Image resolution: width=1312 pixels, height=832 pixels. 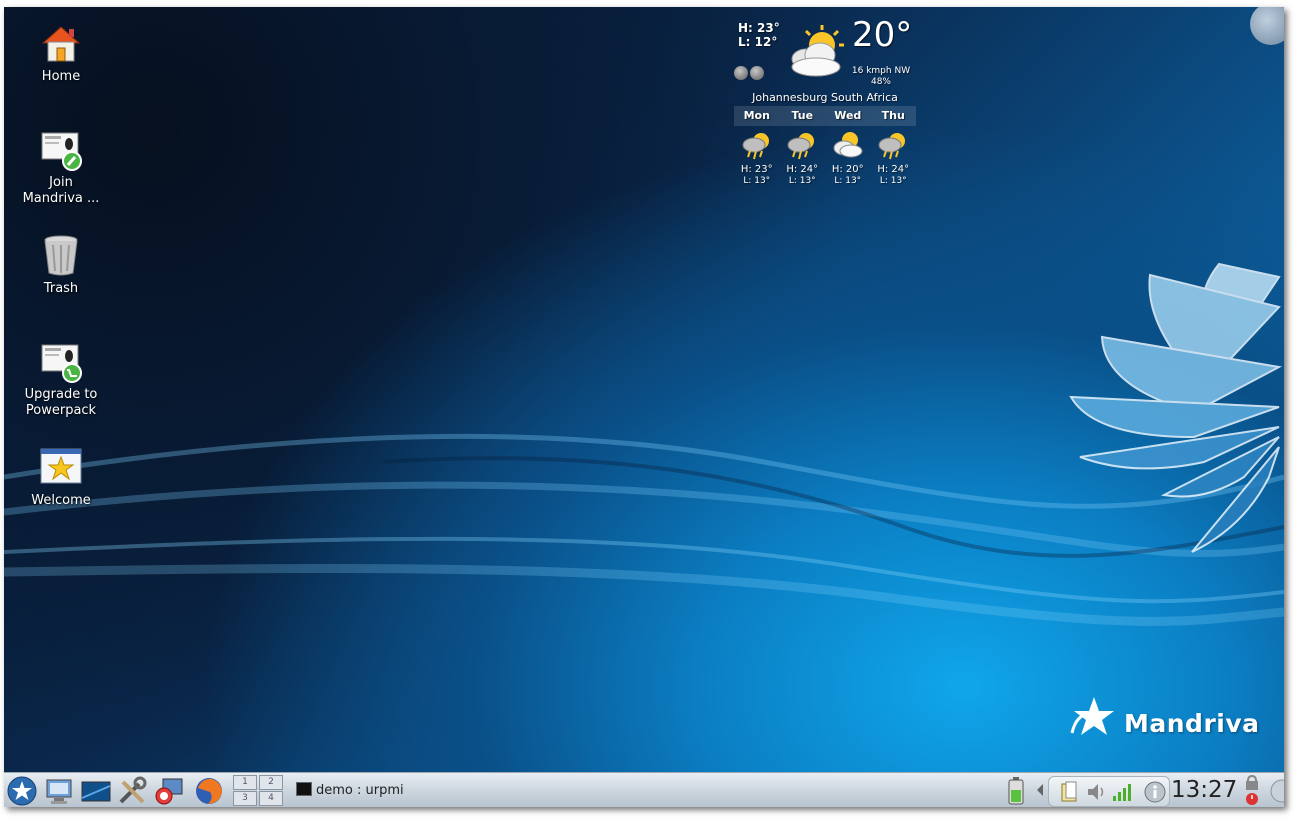 I want to click on tools-icon, so click(x=133, y=790).